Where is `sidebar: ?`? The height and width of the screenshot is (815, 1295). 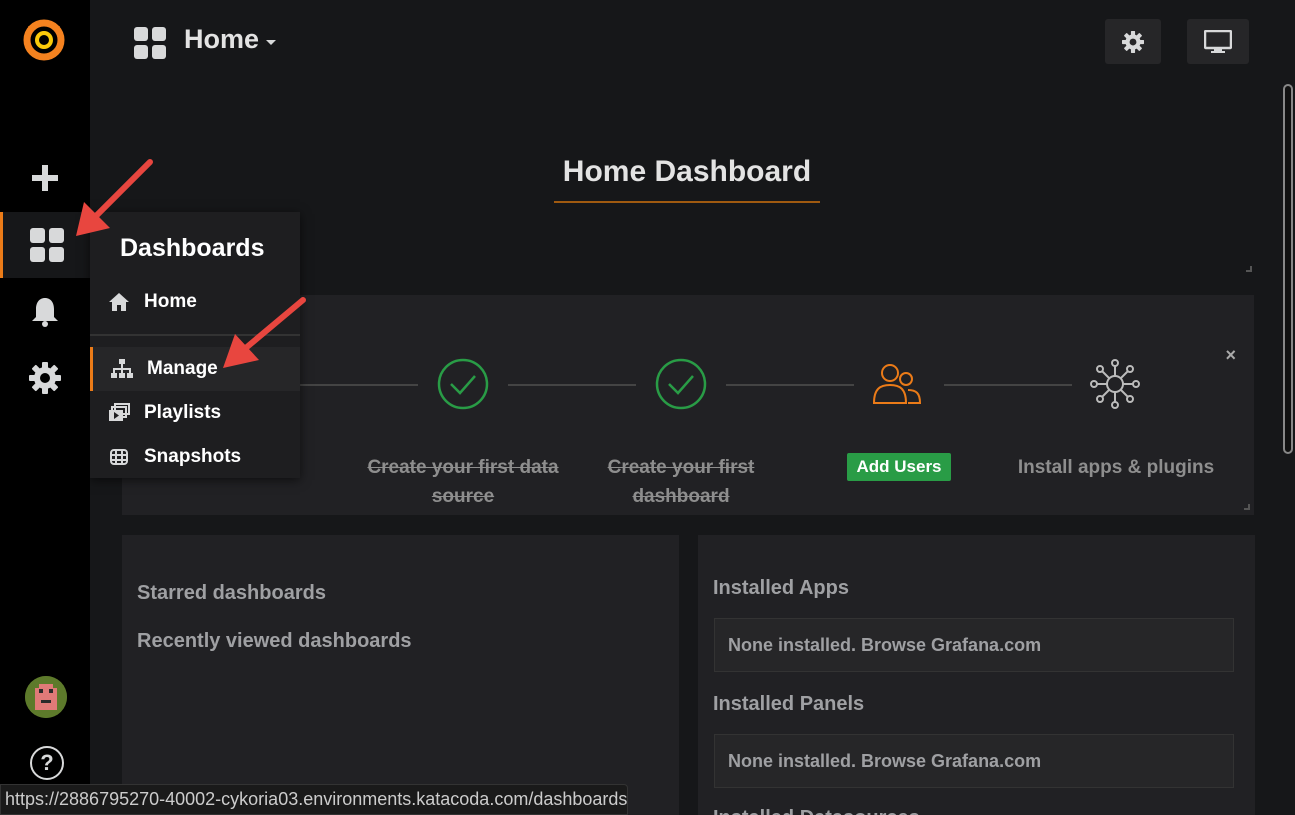
sidebar: ? is located at coordinates (45, 407).